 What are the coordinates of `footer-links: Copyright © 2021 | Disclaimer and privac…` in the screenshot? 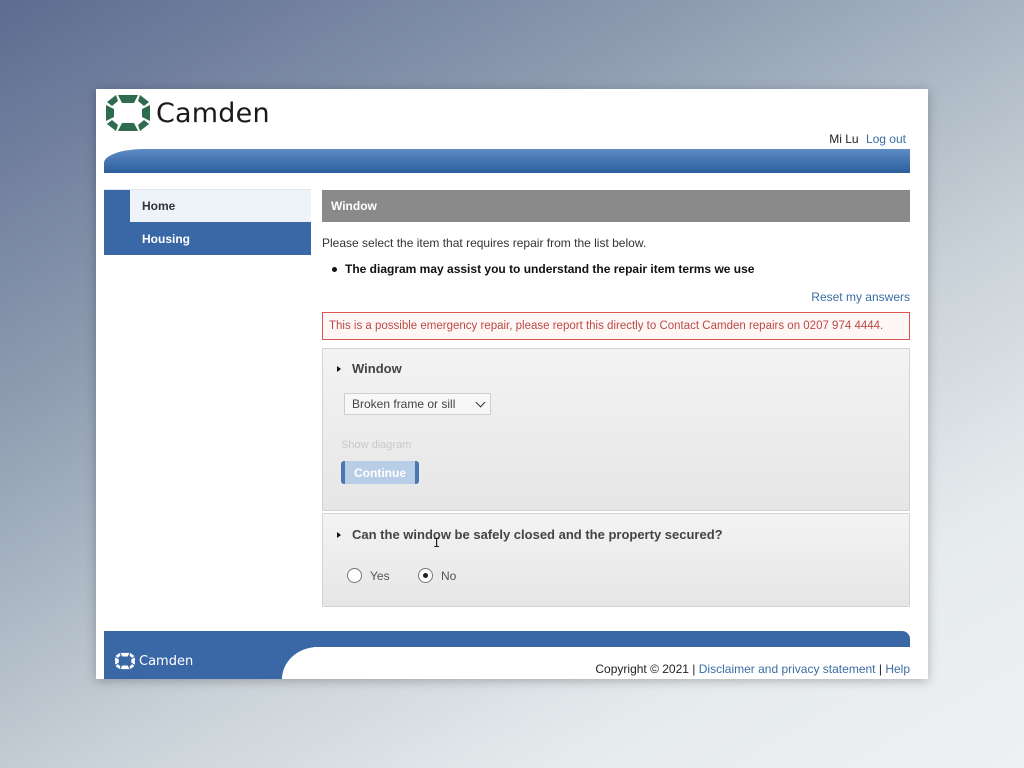 It's located at (752, 669).